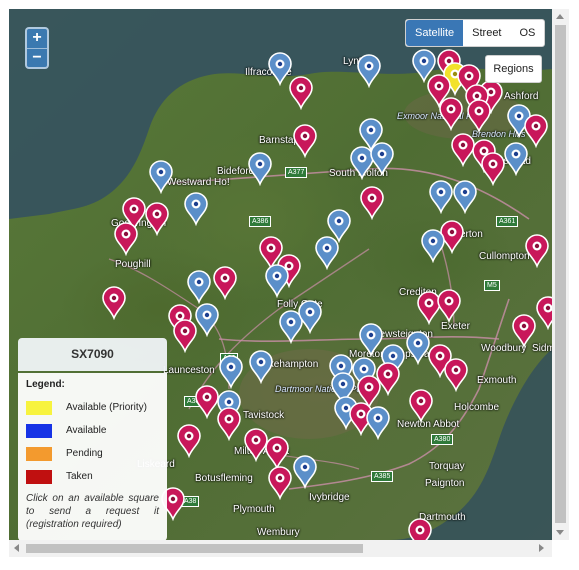 The height and width of the screenshot is (570, 579). I want to click on legend-item: Available, so click(92, 430).